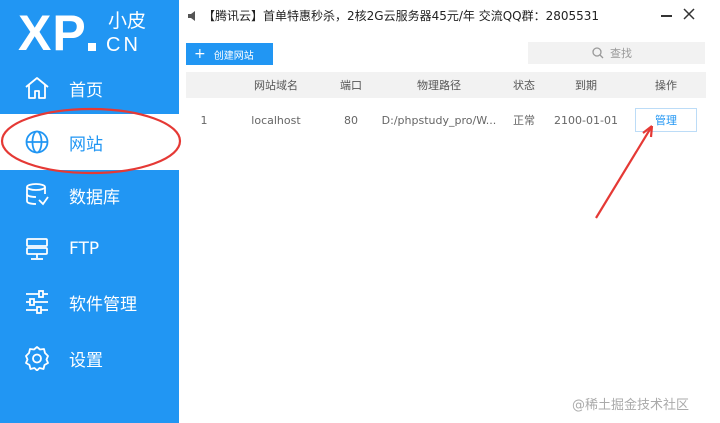 The image size is (720, 423). Describe the element at coordinates (586, 85) in the screenshot. I see `header-expire: 到期` at that location.